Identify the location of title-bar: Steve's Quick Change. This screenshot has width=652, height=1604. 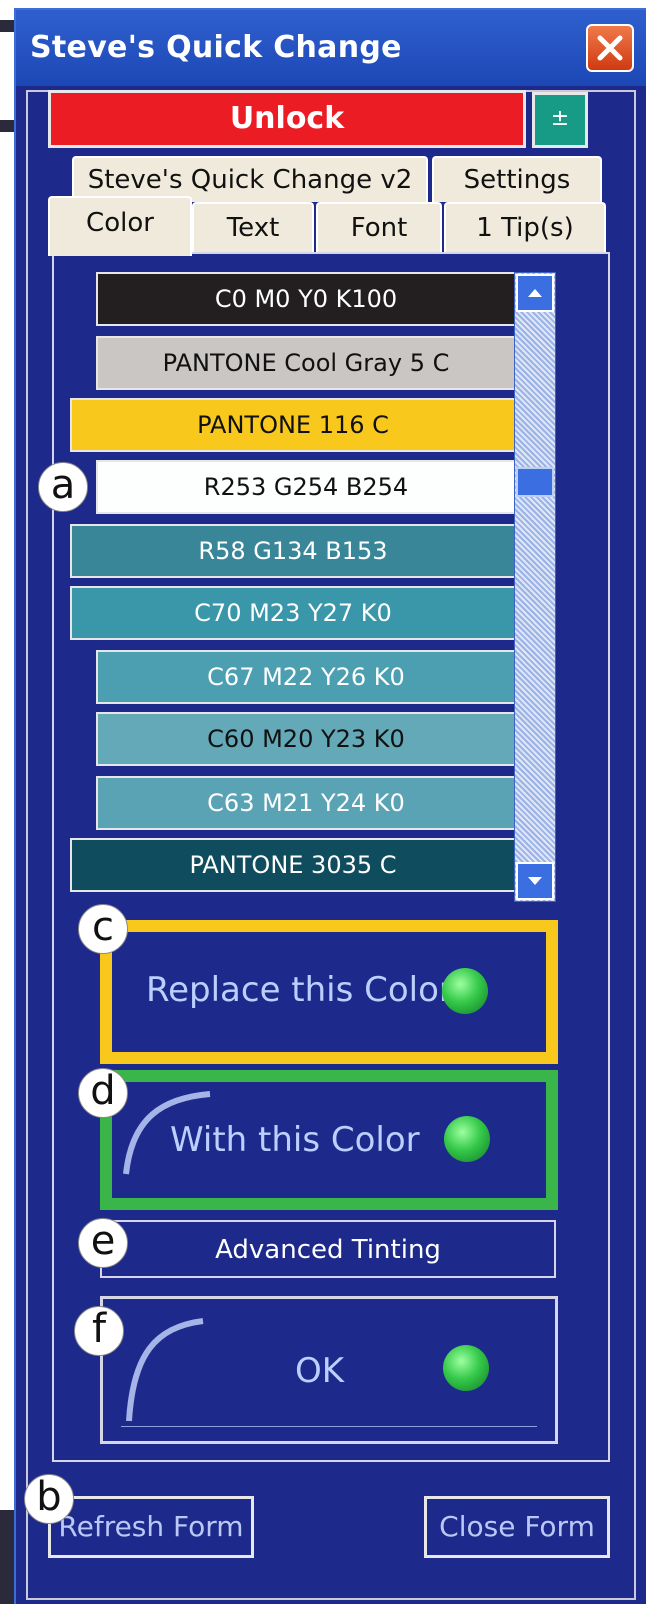
(331, 48).